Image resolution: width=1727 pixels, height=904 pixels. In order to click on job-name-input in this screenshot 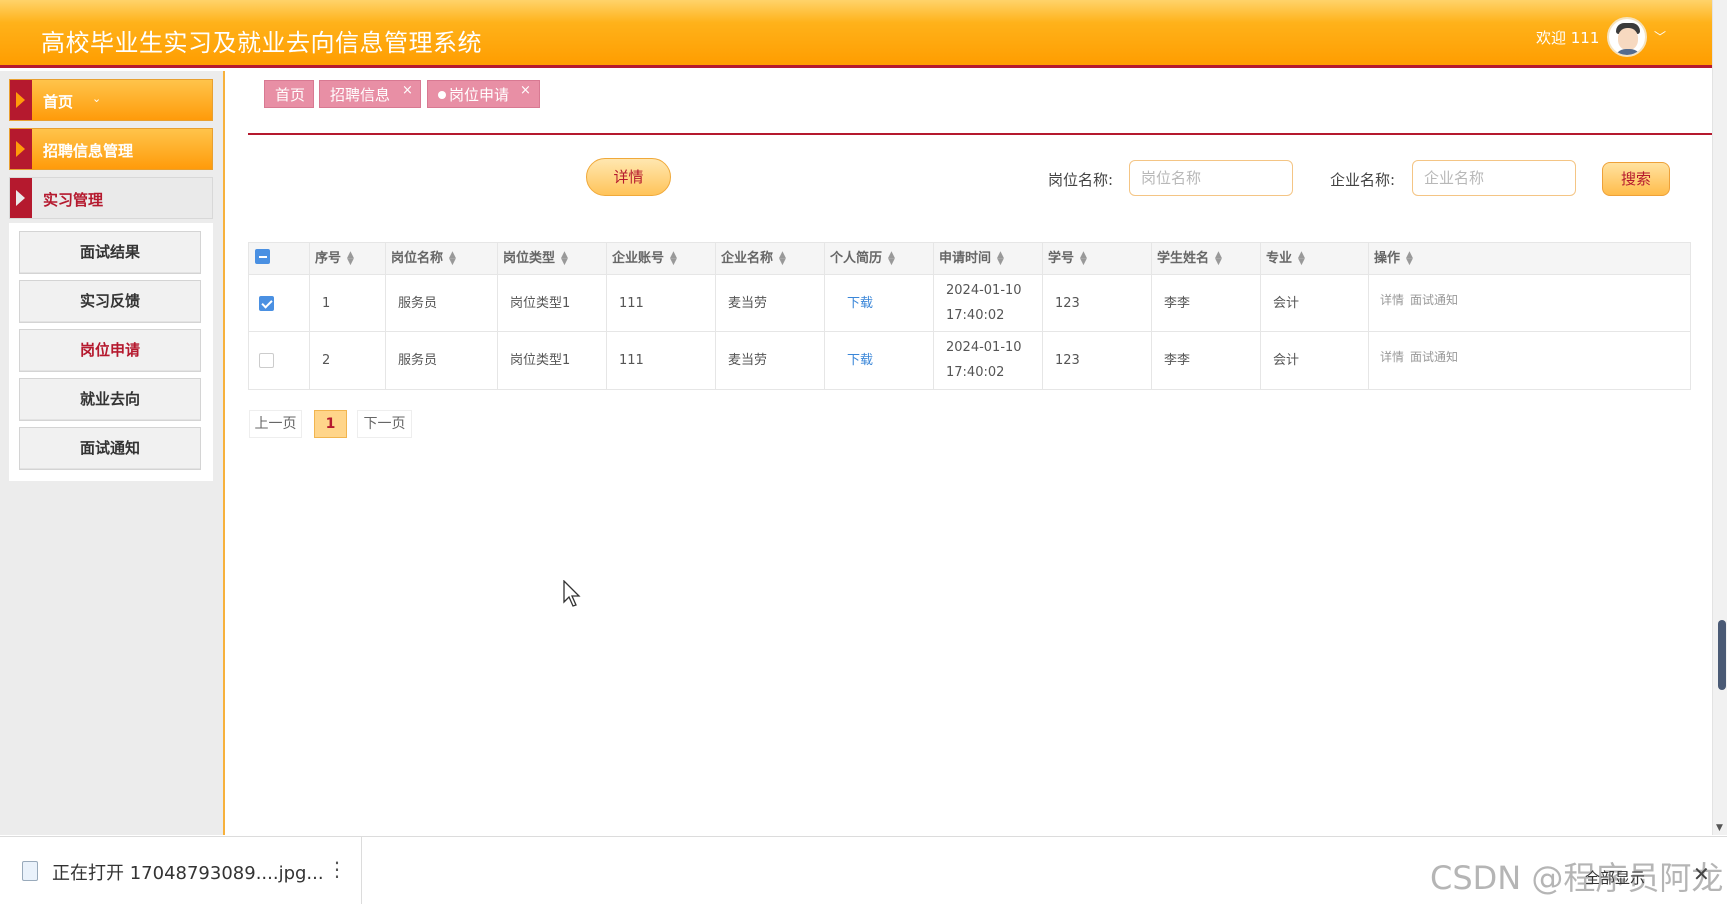, I will do `click(1211, 178)`.